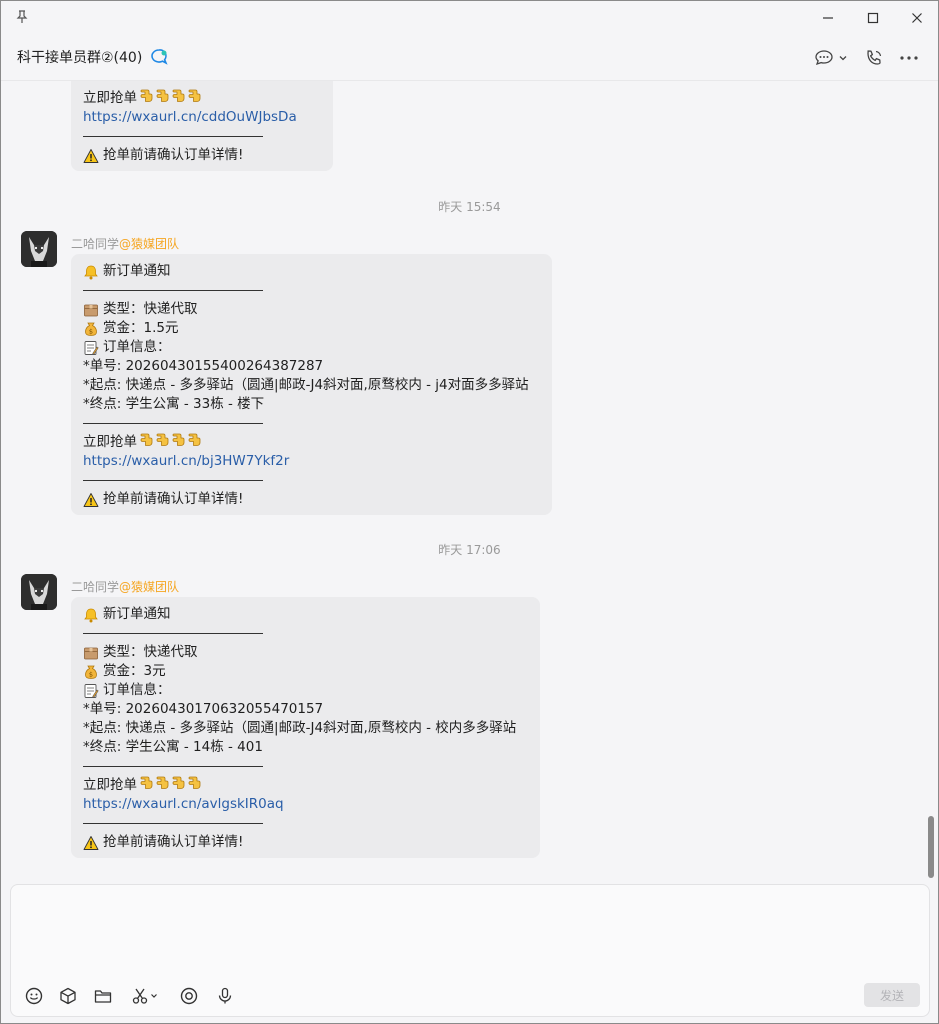 This screenshot has height=1024, width=939. What do you see at coordinates (144, 996) in the screenshot?
I see `screenshot-button` at bounding box center [144, 996].